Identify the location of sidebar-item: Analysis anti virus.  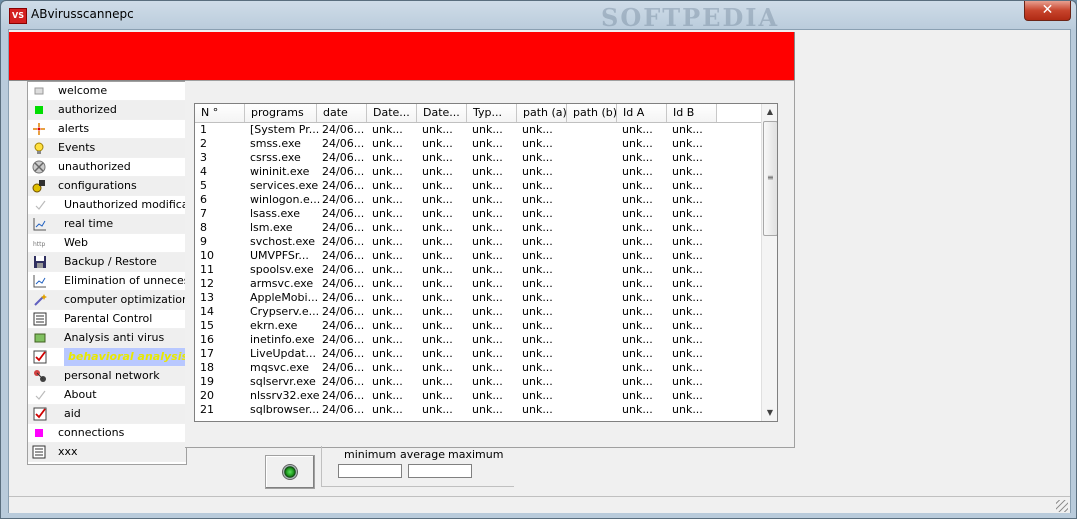
(107, 338).